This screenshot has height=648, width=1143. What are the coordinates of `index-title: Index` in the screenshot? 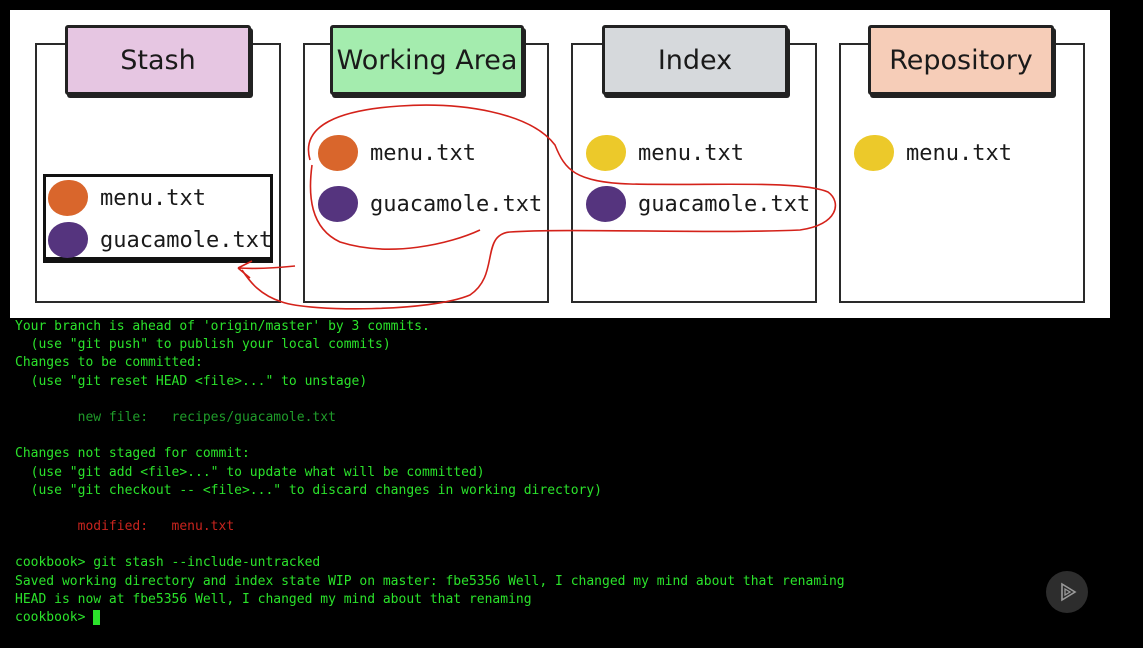 It's located at (695, 60).